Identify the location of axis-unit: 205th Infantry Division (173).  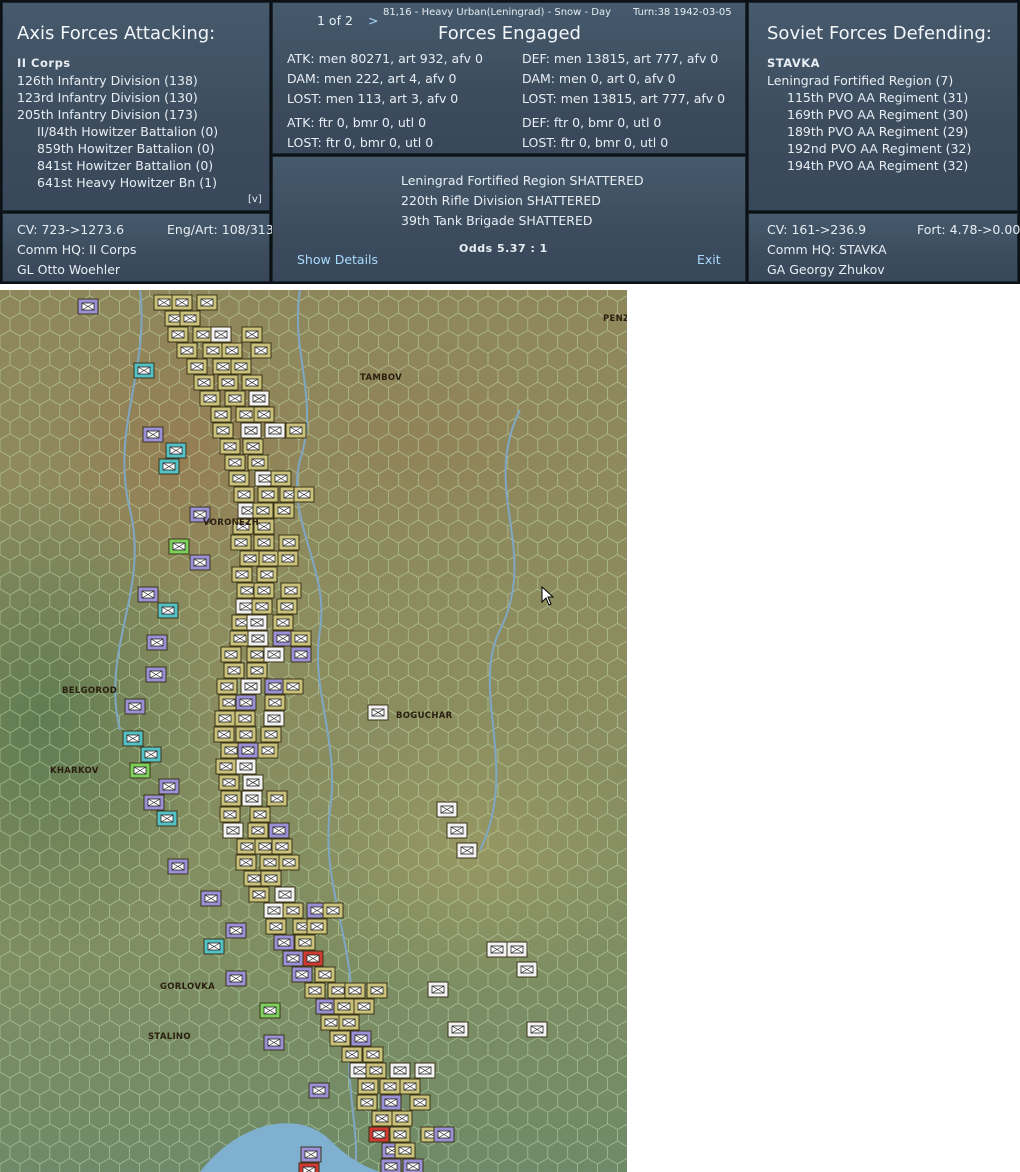
(107, 114).